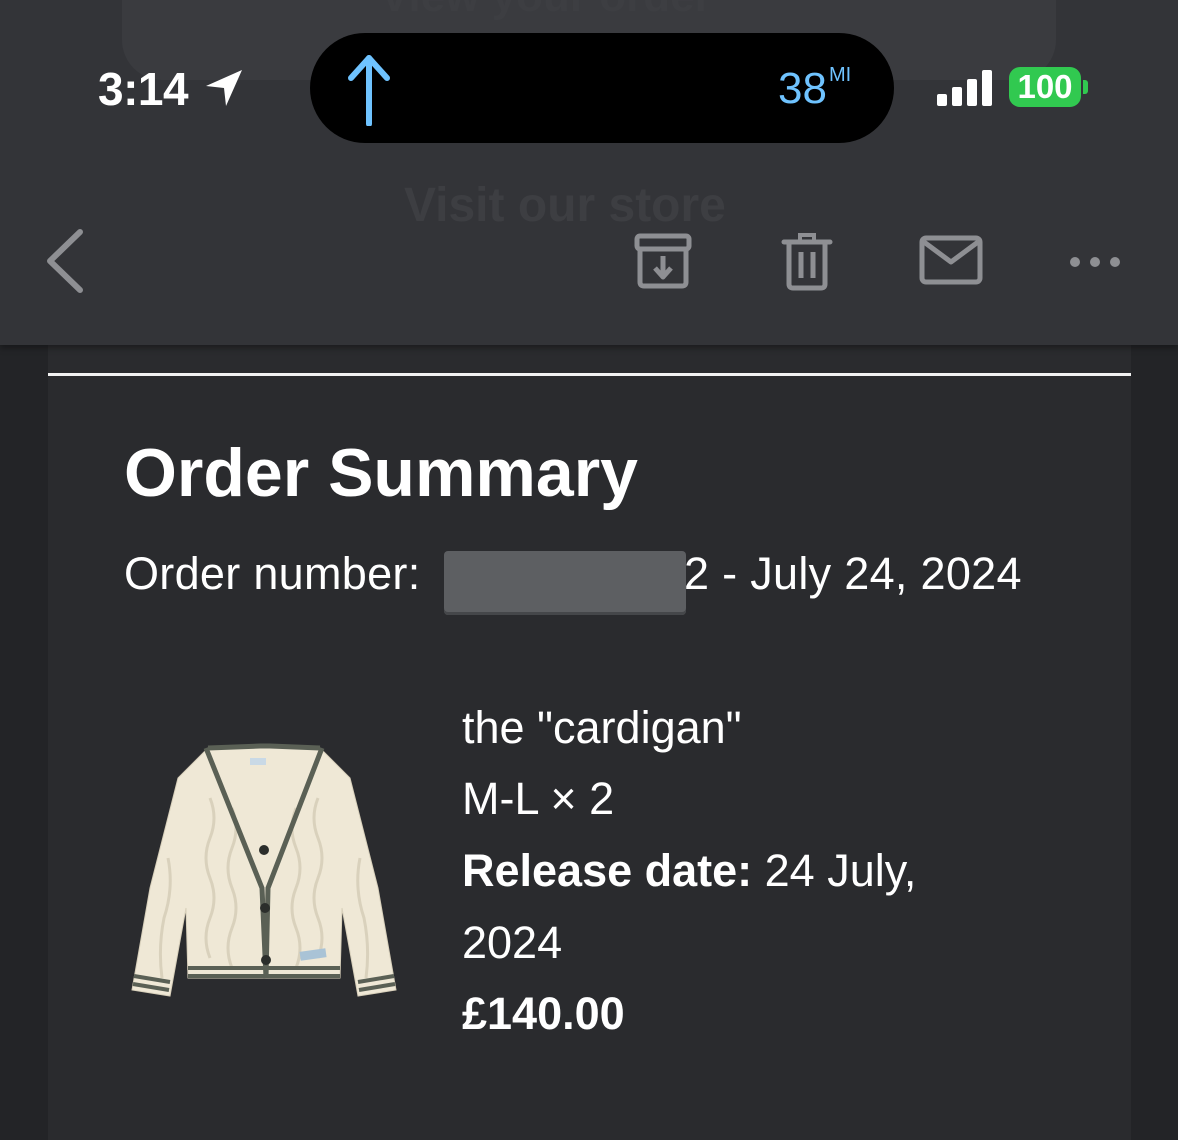  I want to click on release-date-label: Release date:, so click(607, 870).